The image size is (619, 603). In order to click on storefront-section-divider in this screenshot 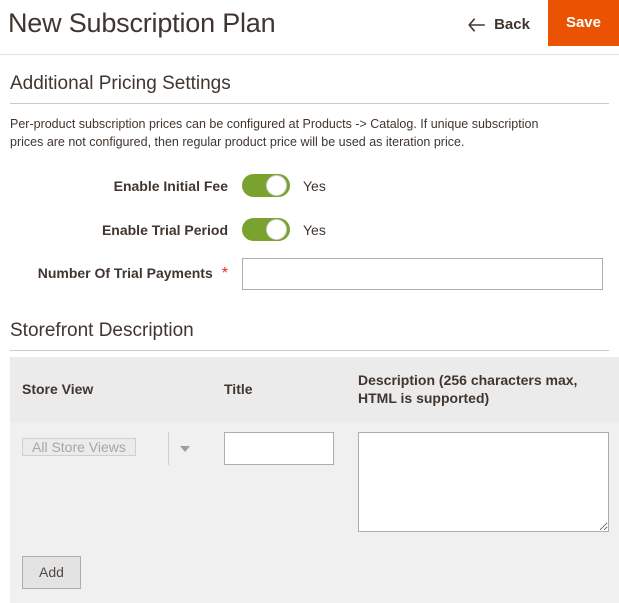, I will do `click(309, 350)`.